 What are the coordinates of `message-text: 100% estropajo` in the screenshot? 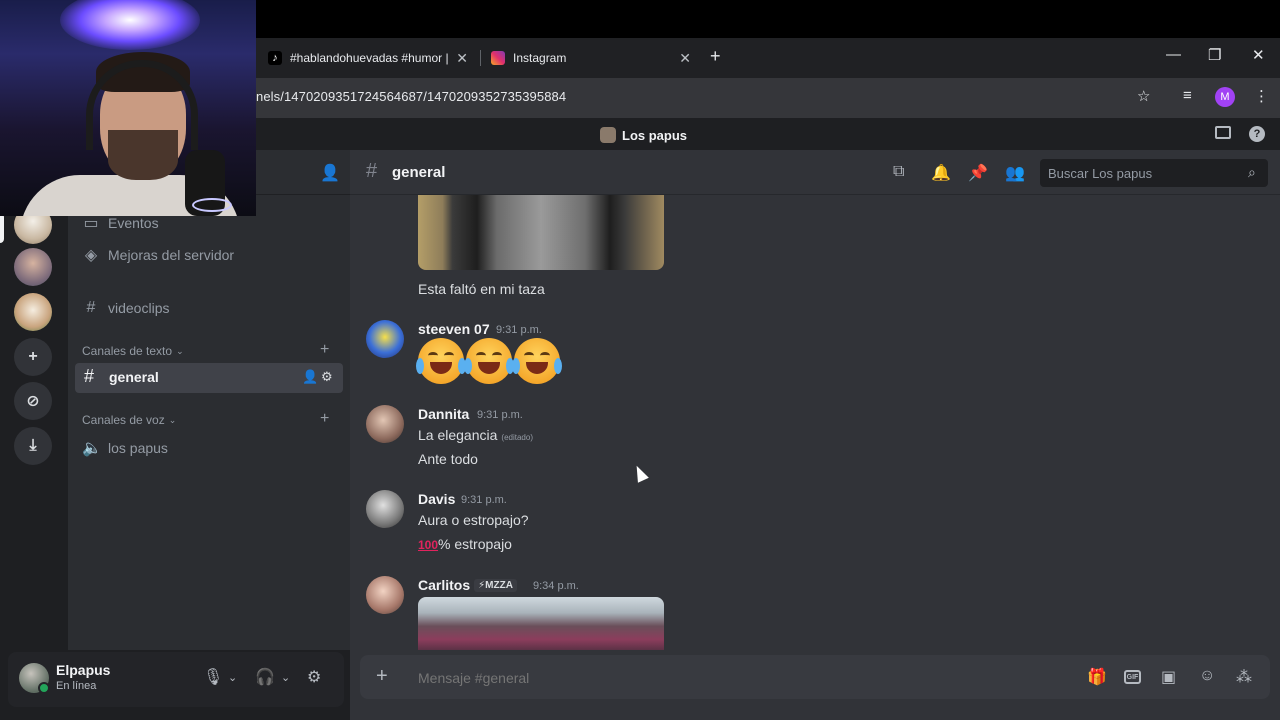 It's located at (465, 544).